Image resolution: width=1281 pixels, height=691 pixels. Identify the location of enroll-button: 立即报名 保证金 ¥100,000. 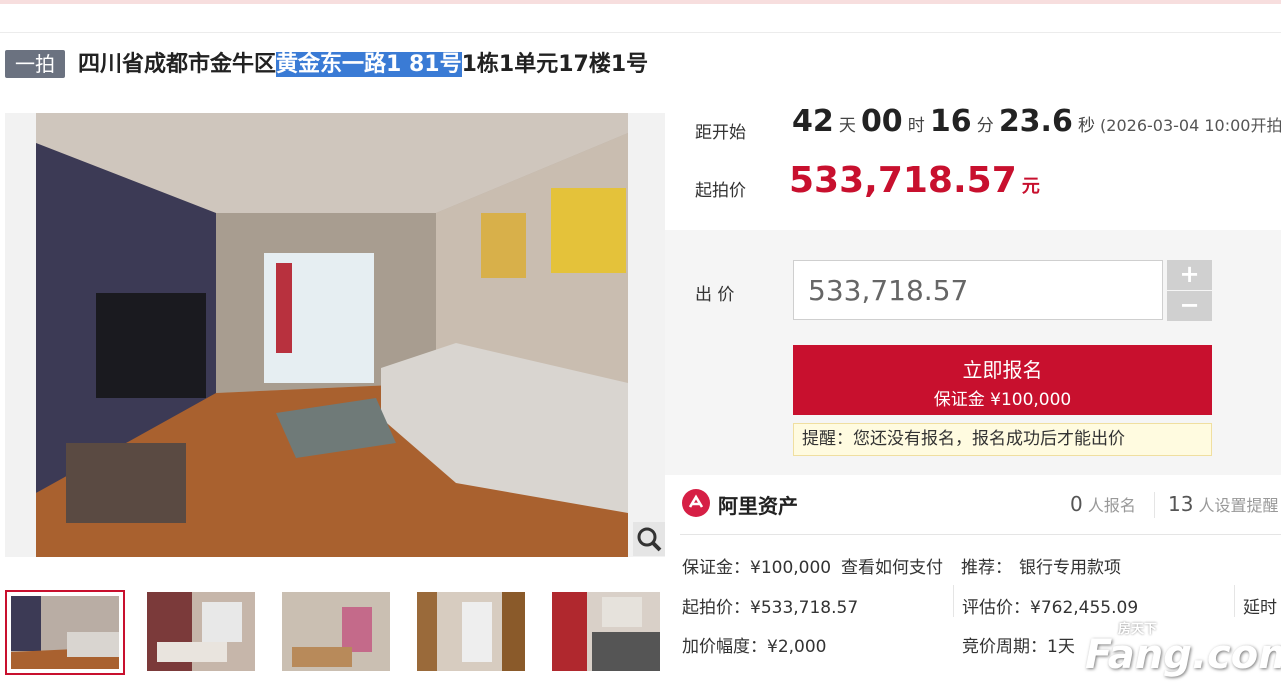
(1002, 380).